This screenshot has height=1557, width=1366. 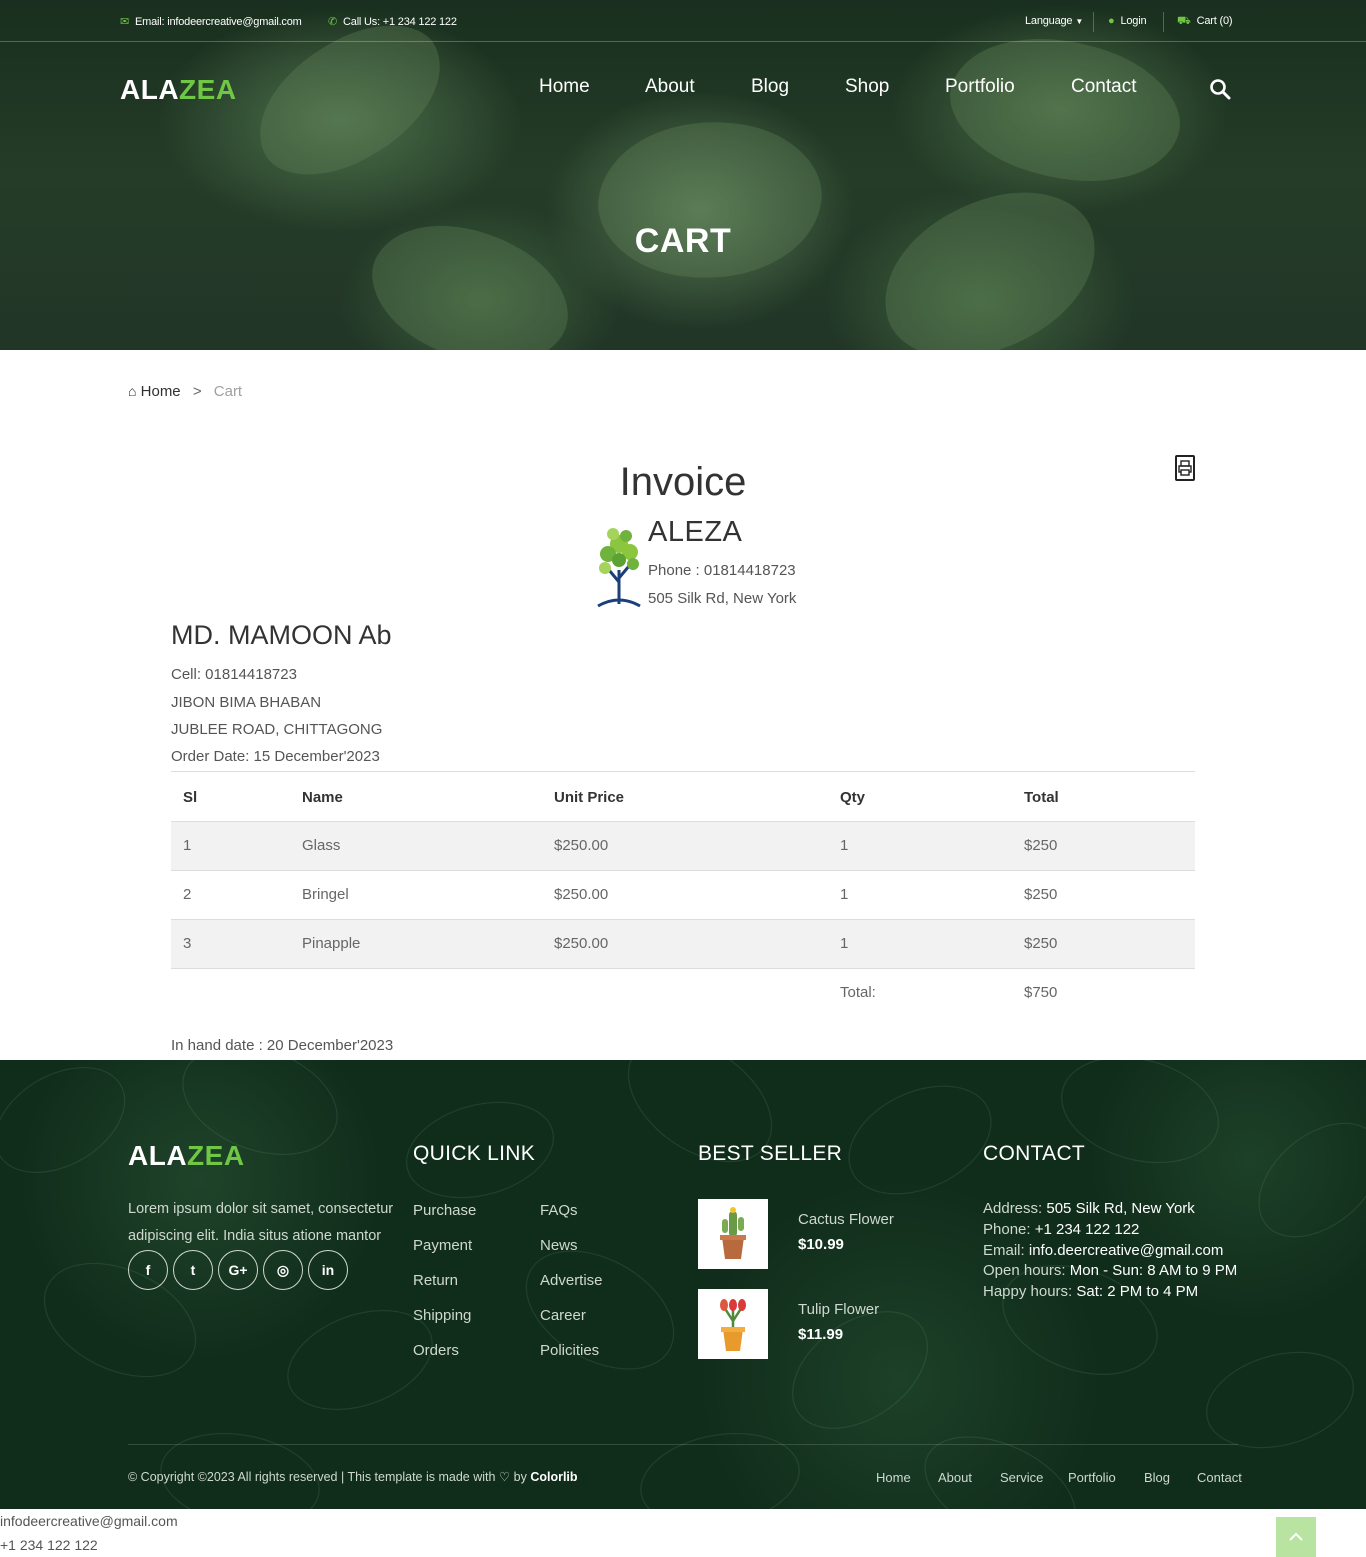 What do you see at coordinates (178, 90) in the screenshot?
I see `site-logo: ALAZEA` at bounding box center [178, 90].